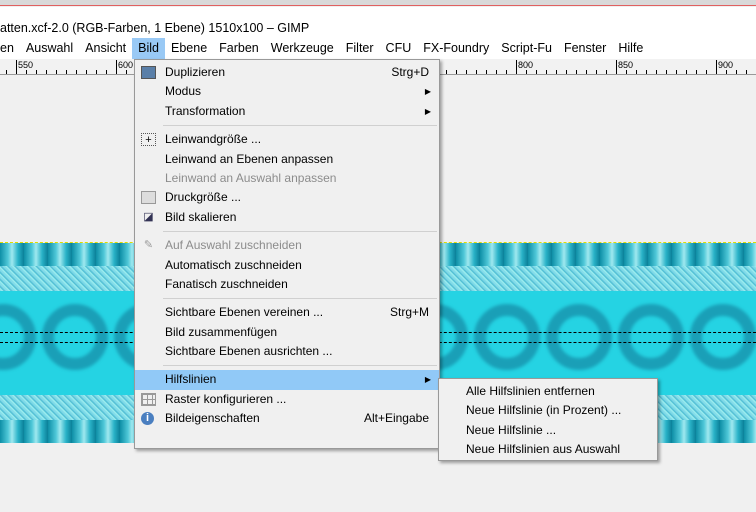 The width and height of the screenshot is (756, 512). What do you see at coordinates (287, 111) in the screenshot?
I see `menu-item-transformation: Transformation ▶` at bounding box center [287, 111].